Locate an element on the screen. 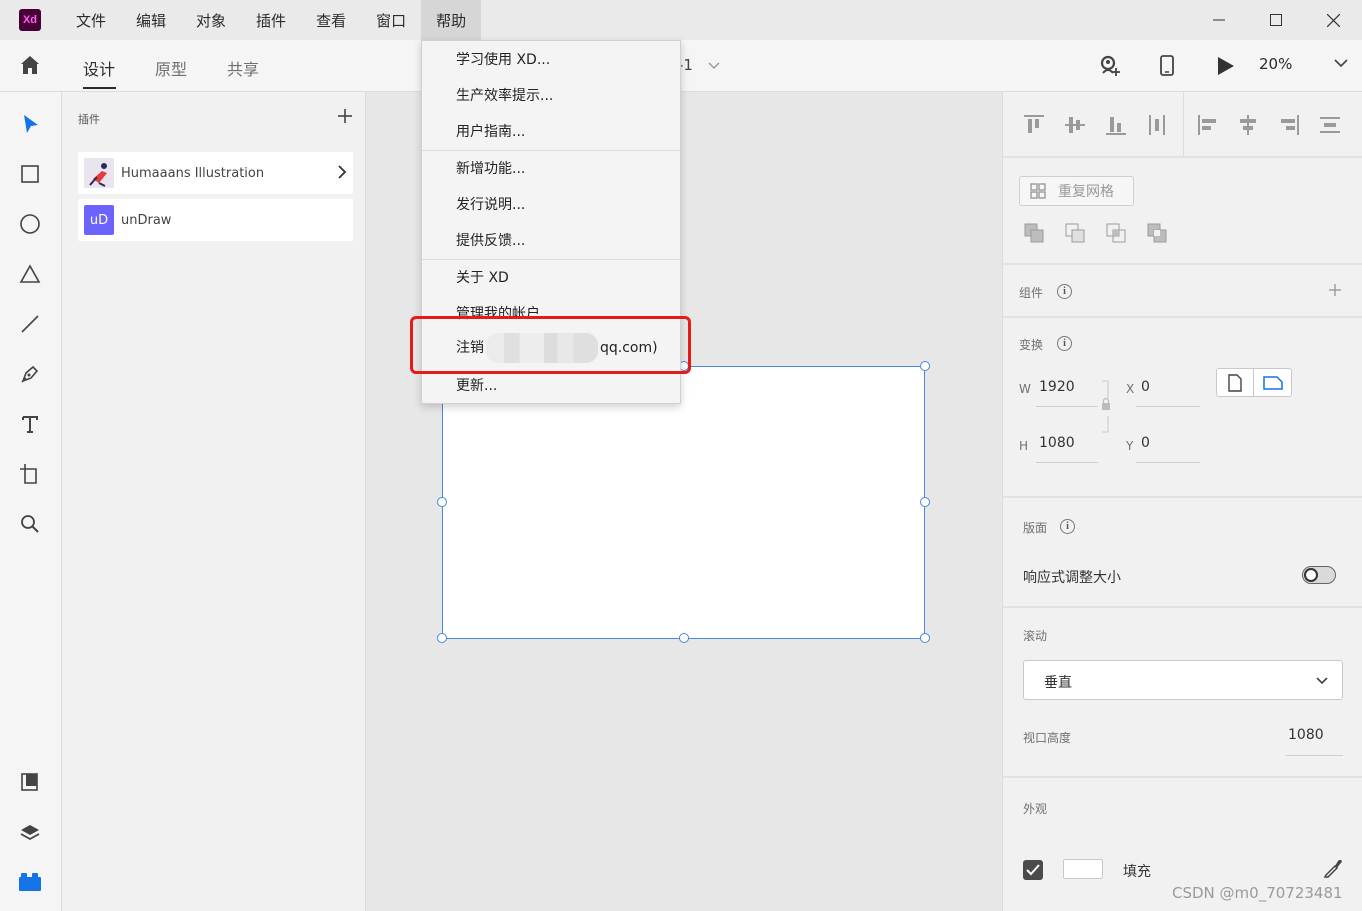  select-tool is located at coordinates (30, 124).